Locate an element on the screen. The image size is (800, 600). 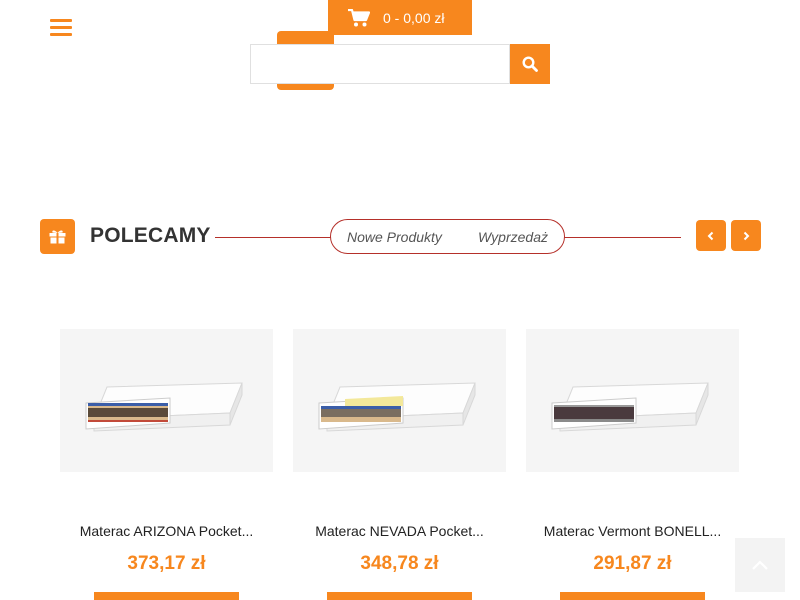
product-card: Materac Vermont BONELL... 291,87 zł is located at coordinates (632, 464).